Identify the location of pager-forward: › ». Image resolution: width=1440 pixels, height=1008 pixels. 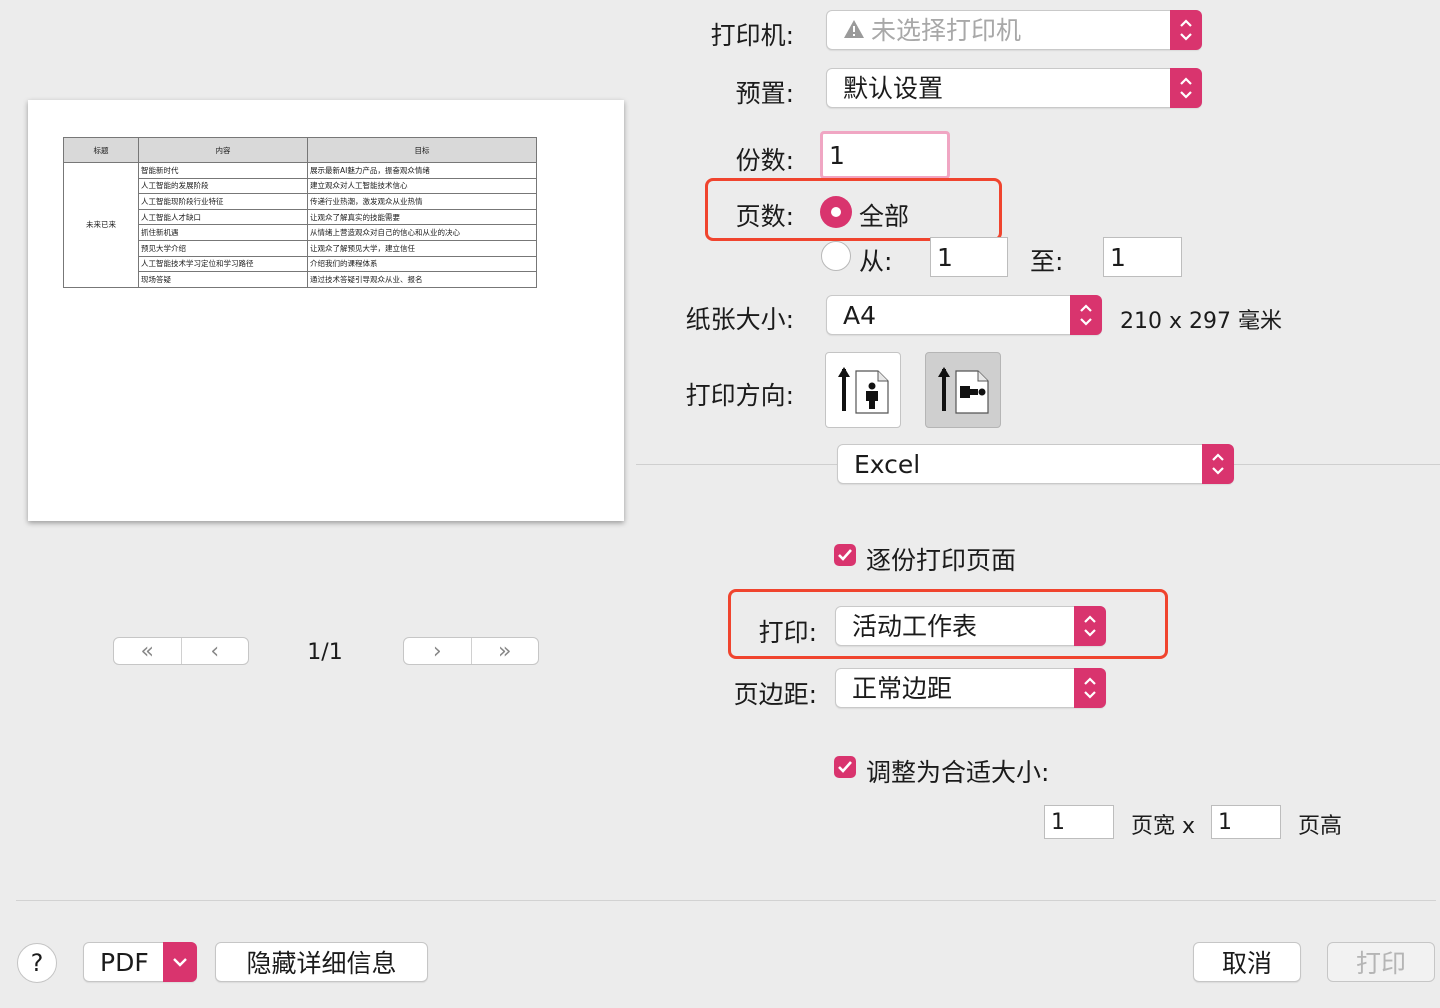
(471, 651).